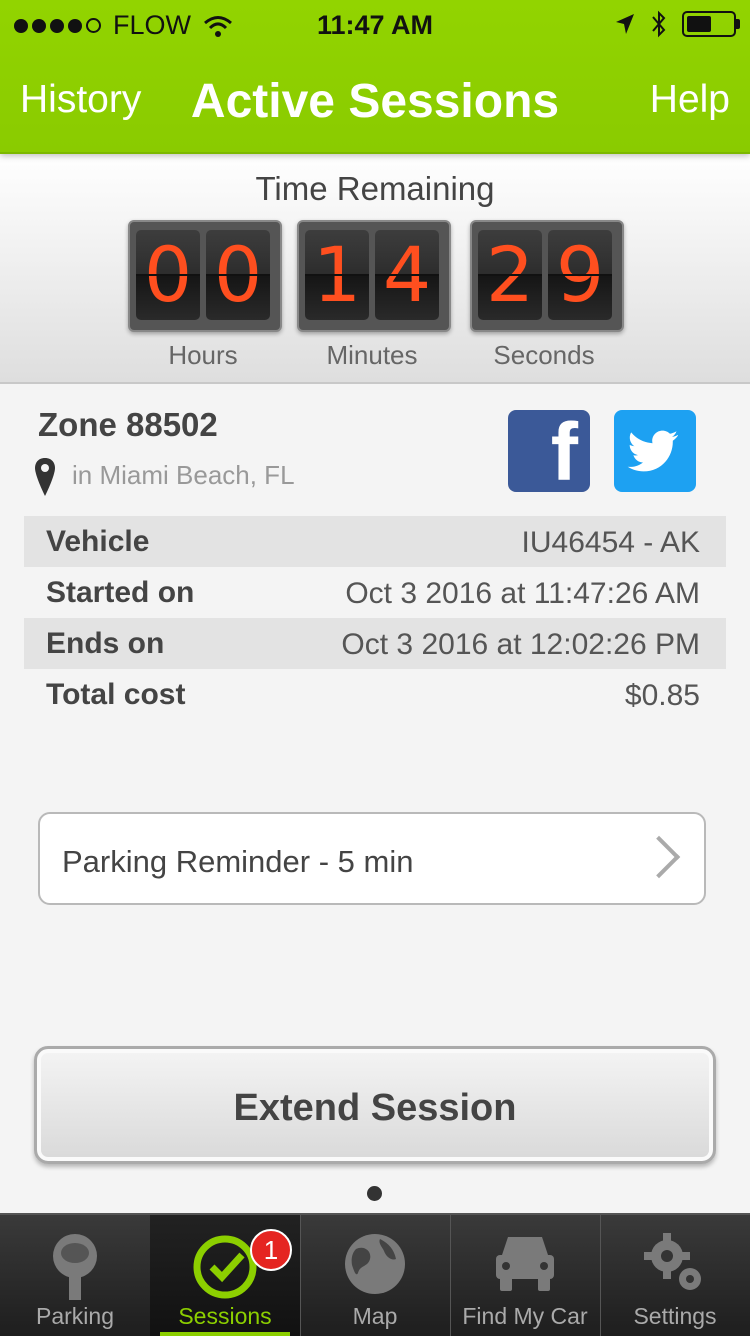 This screenshot has width=750, height=1336. I want to click on tab-parking: Parking, so click(75, 1275).